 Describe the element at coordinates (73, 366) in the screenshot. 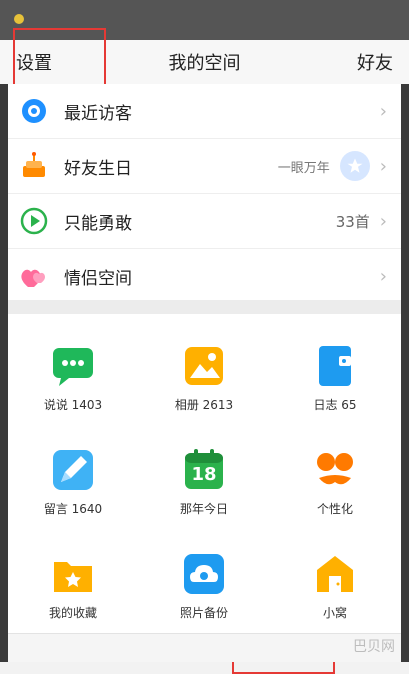

I see `chat-bubble-icon` at that location.